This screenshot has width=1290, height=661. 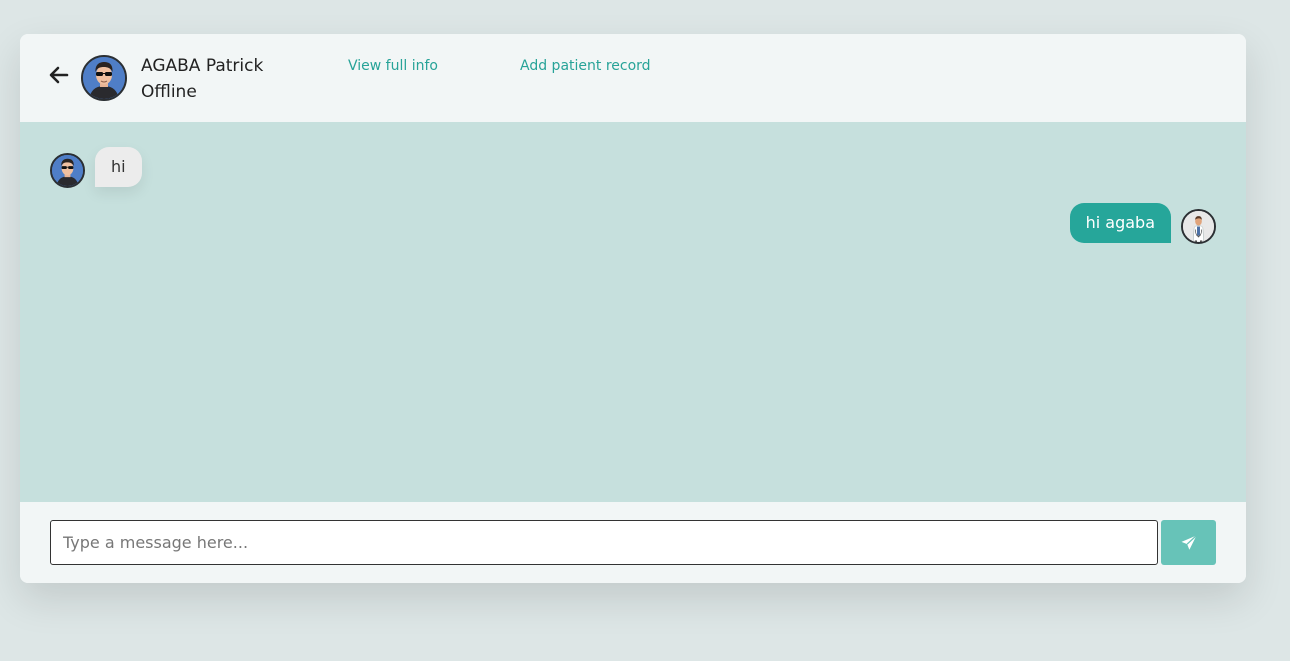 I want to click on incoming-message-avatar, so click(x=67, y=170).